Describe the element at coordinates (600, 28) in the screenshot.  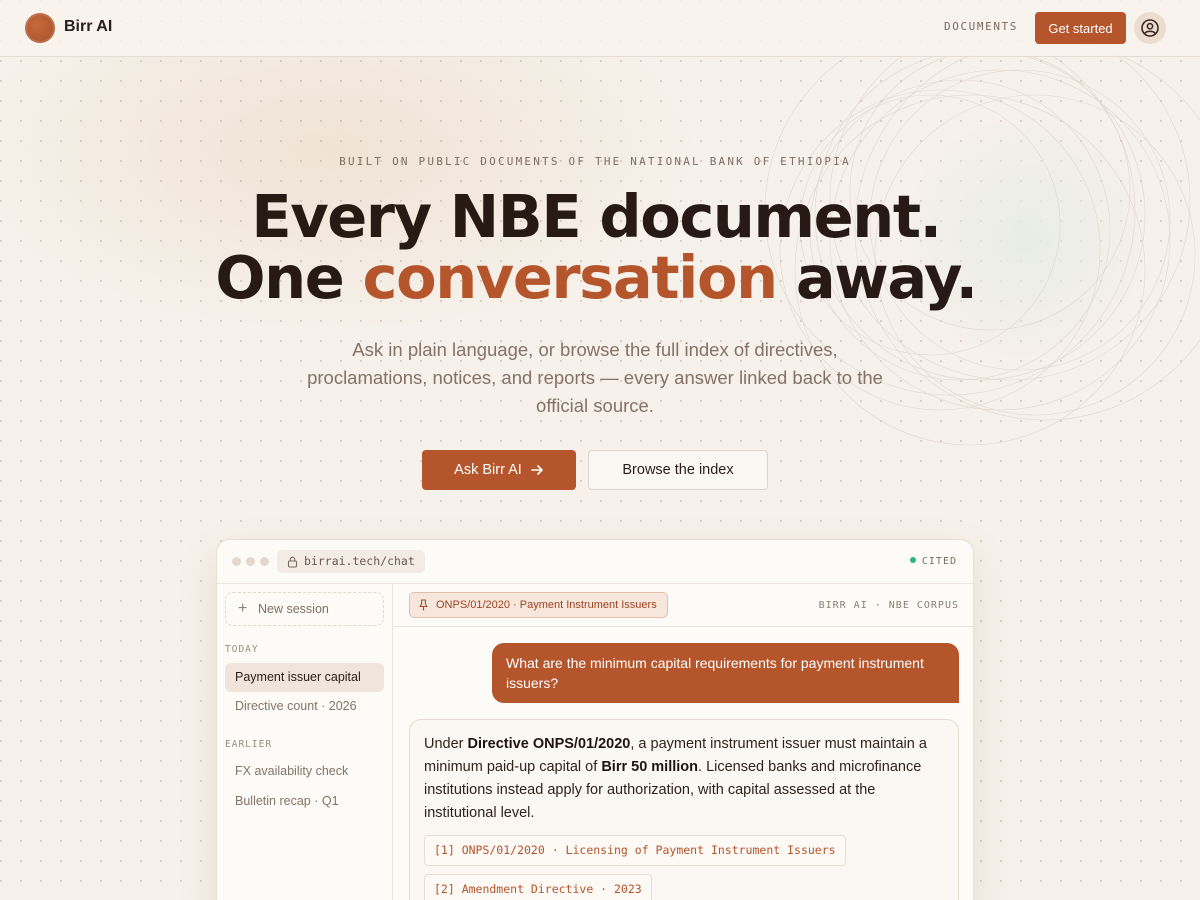
I see `top-nav: Birr AI DOCUMENTS Get started` at that location.